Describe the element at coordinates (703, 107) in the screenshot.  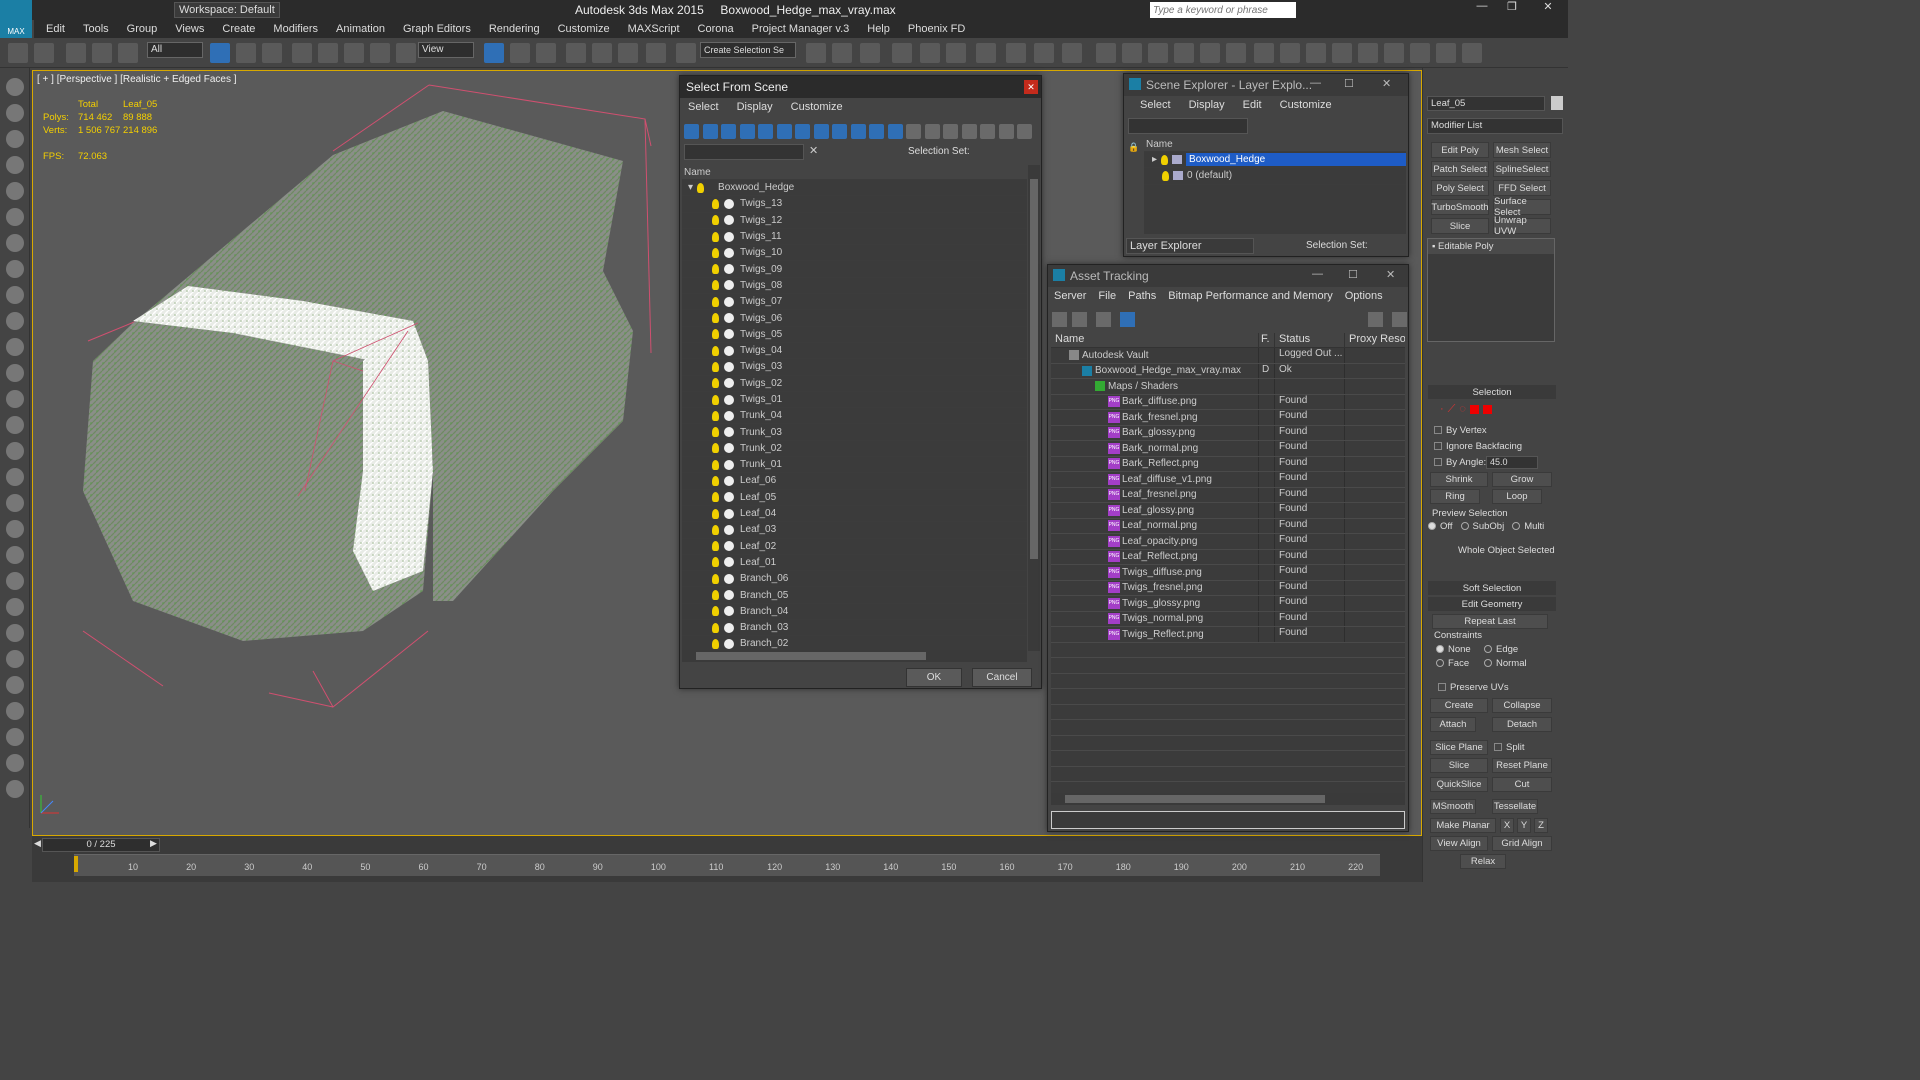
I see `select-menu-item: Select` at that location.